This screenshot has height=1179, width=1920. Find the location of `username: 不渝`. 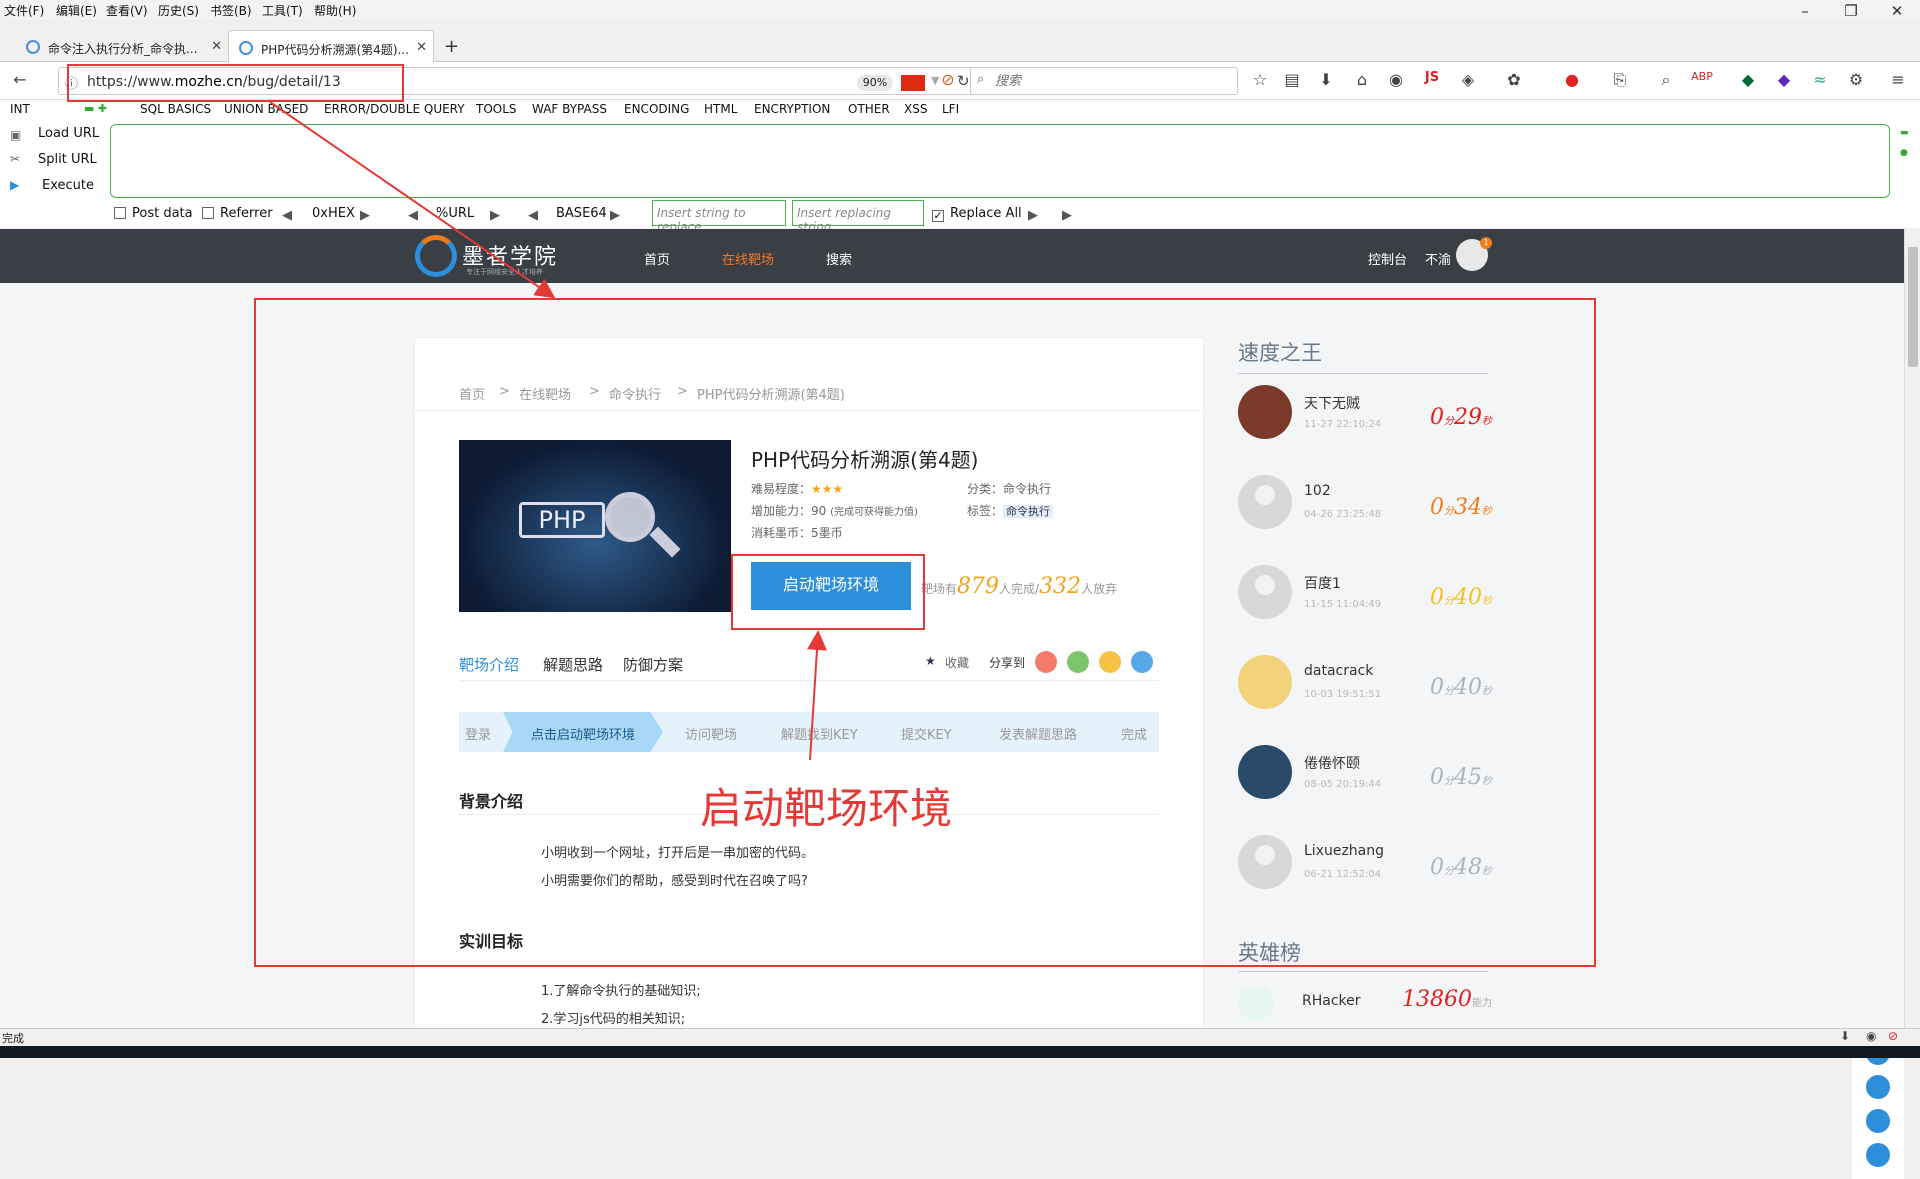

username: 不渝 is located at coordinates (1438, 258).